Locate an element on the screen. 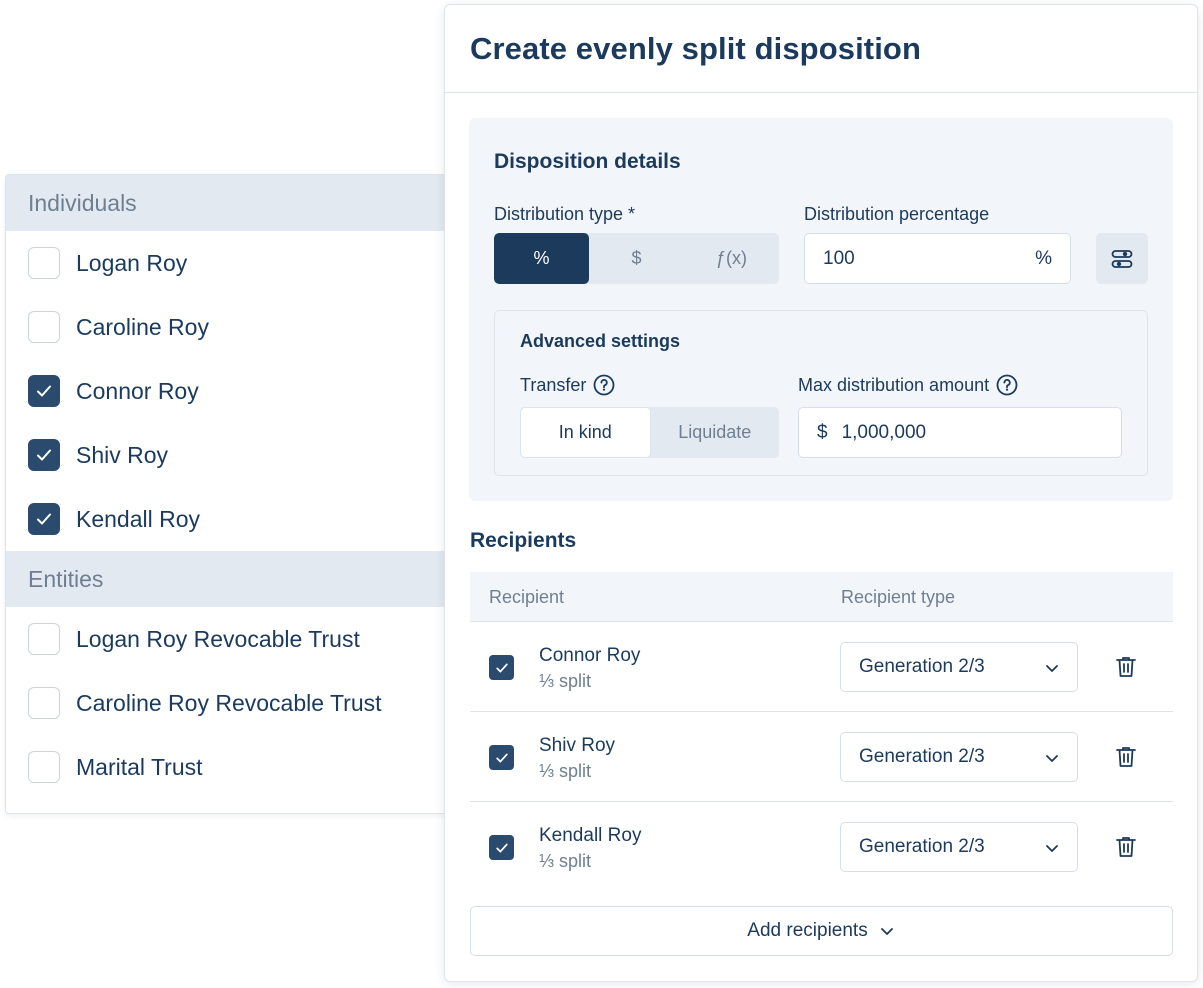 The image size is (1203, 988). group-header-entities: Entities is located at coordinates (235, 579).